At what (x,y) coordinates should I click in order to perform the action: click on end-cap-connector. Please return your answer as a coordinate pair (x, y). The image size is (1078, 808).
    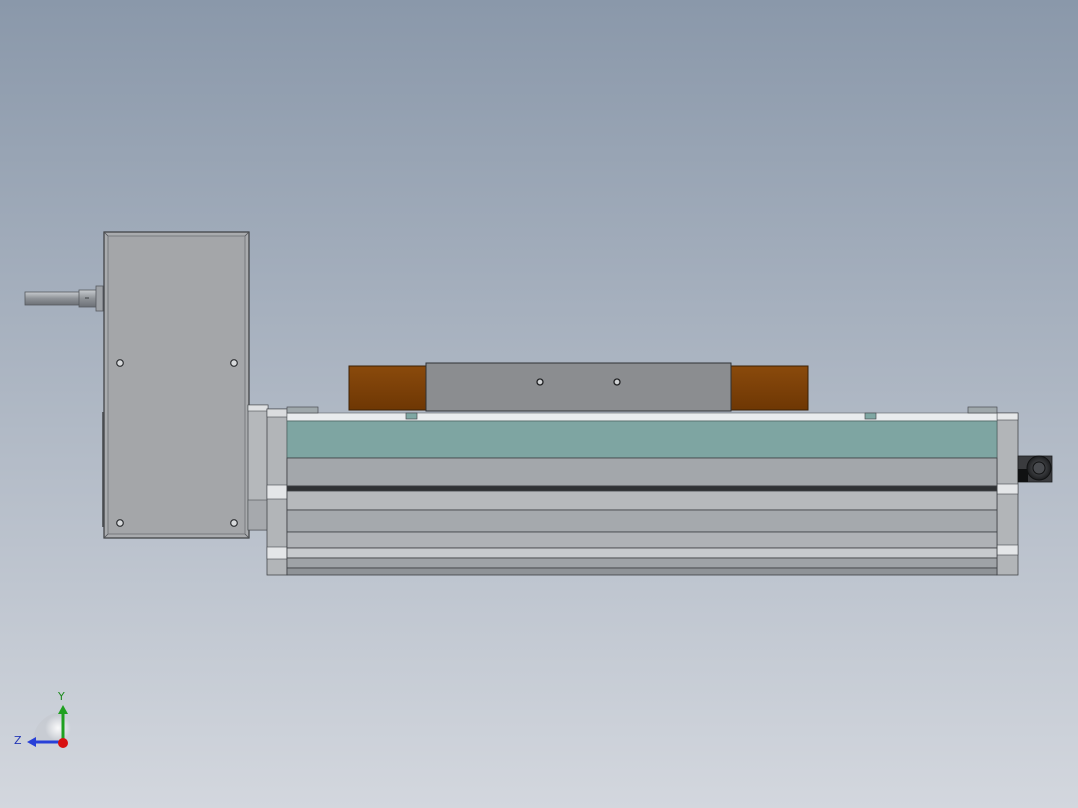
    Looking at the image, I should click on (1035, 469).